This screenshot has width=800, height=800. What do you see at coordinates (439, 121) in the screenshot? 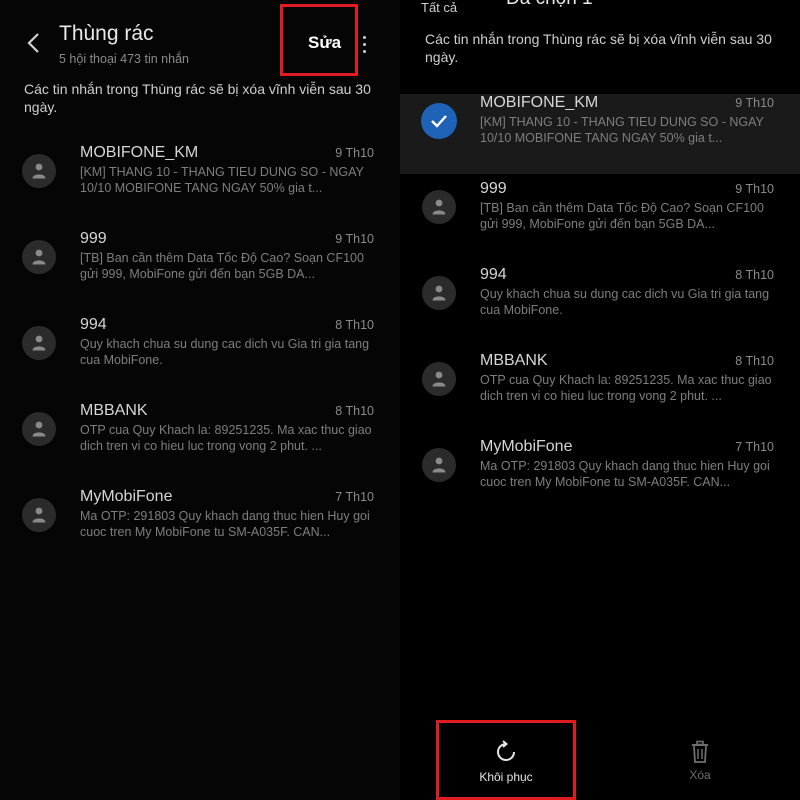
I see `selected-check-icon` at bounding box center [439, 121].